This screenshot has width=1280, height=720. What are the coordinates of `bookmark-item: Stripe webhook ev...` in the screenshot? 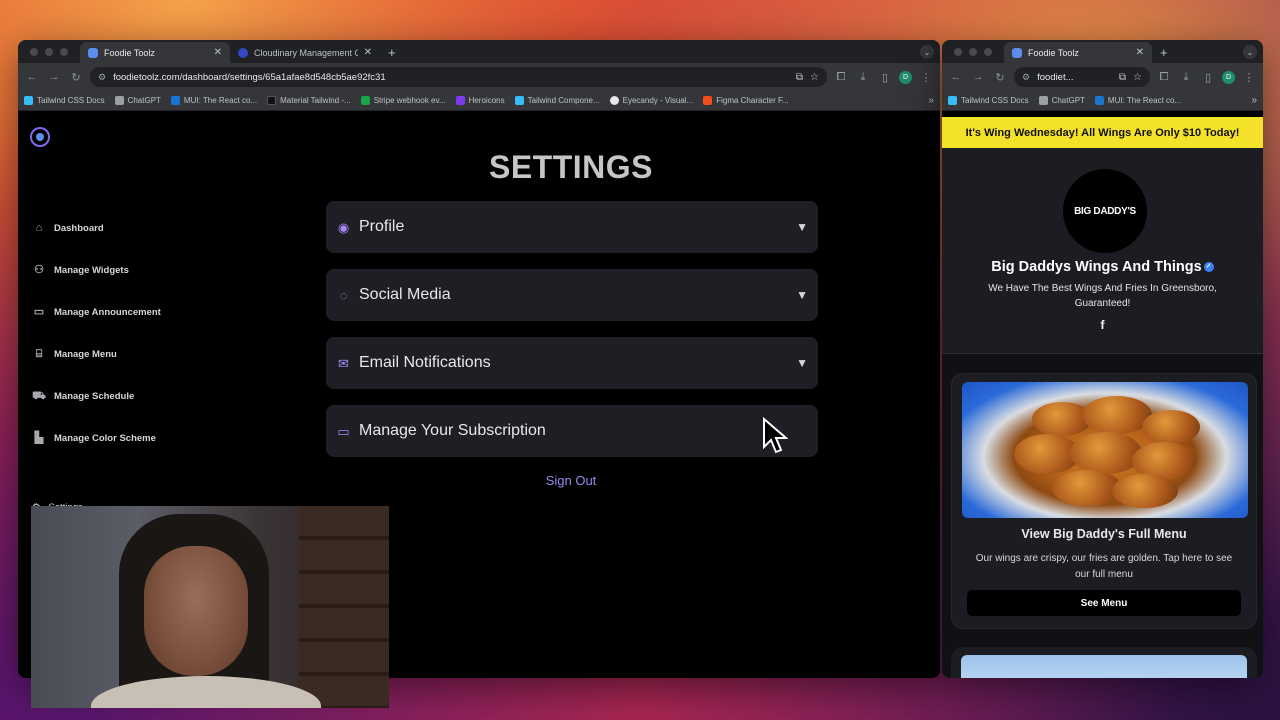 It's located at (403, 100).